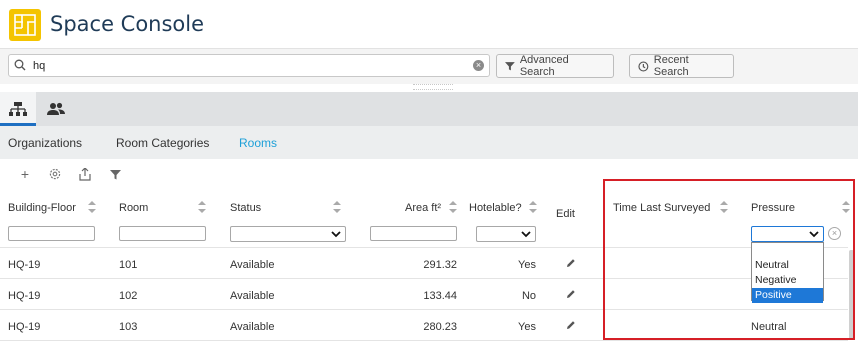 The image size is (858, 344). I want to click on highlight-box, so click(729, 259).